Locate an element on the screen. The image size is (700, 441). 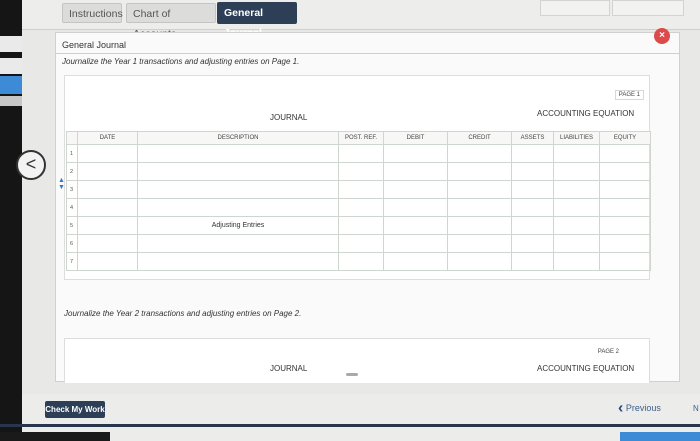
table-row: 7 is located at coordinates (358, 261).